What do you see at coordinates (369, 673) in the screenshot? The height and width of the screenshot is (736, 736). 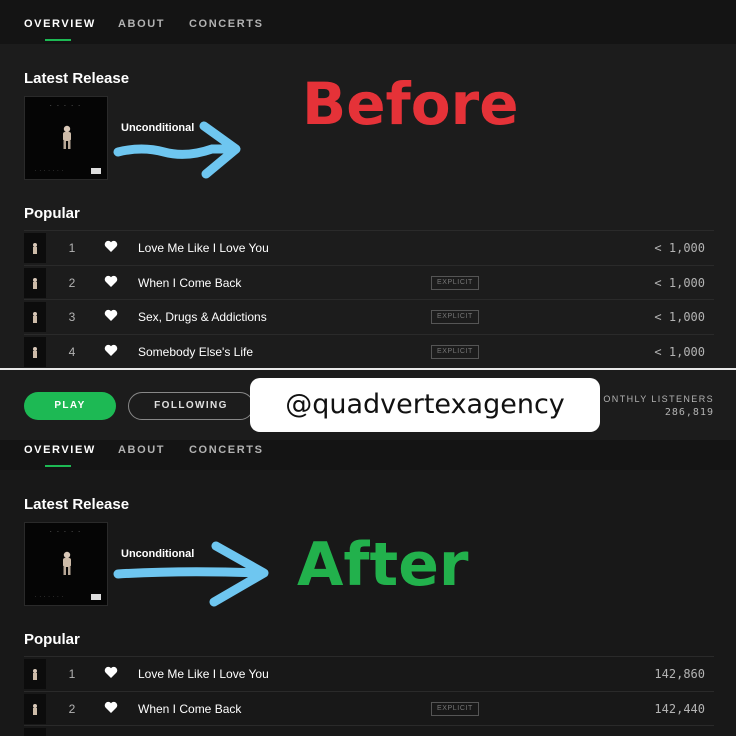 I see `track-row: 1 Love Me Like I Love You 142,860` at bounding box center [369, 673].